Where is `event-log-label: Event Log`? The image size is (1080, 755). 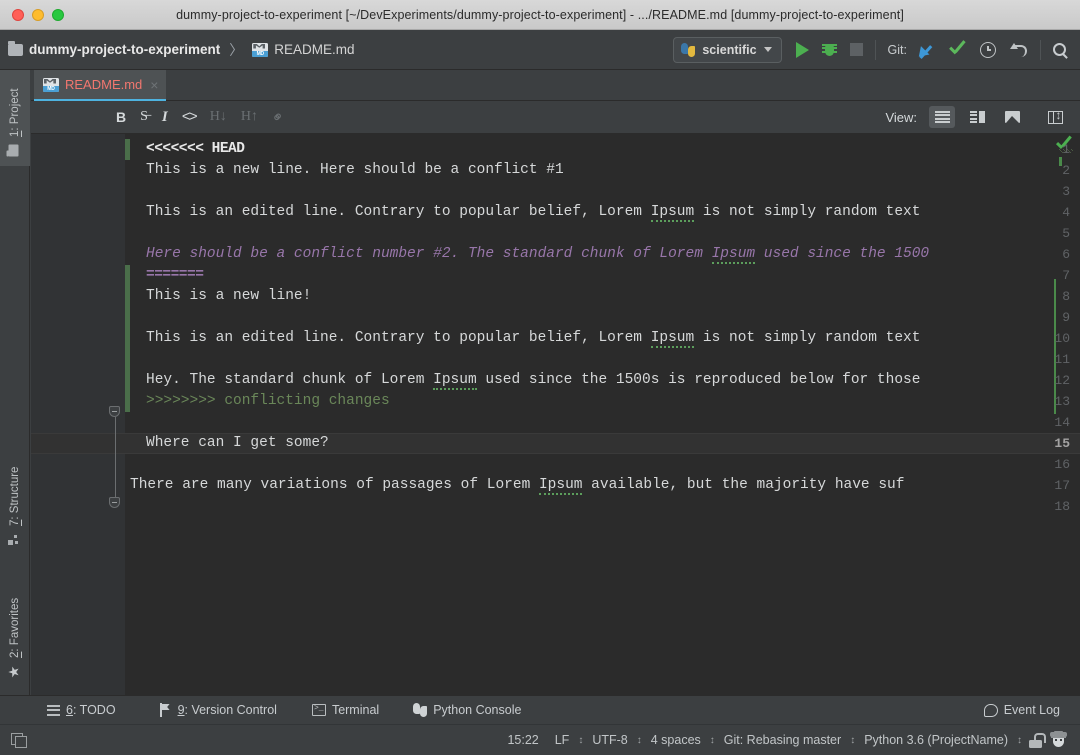 event-log-label: Event Log is located at coordinates (1031, 710).